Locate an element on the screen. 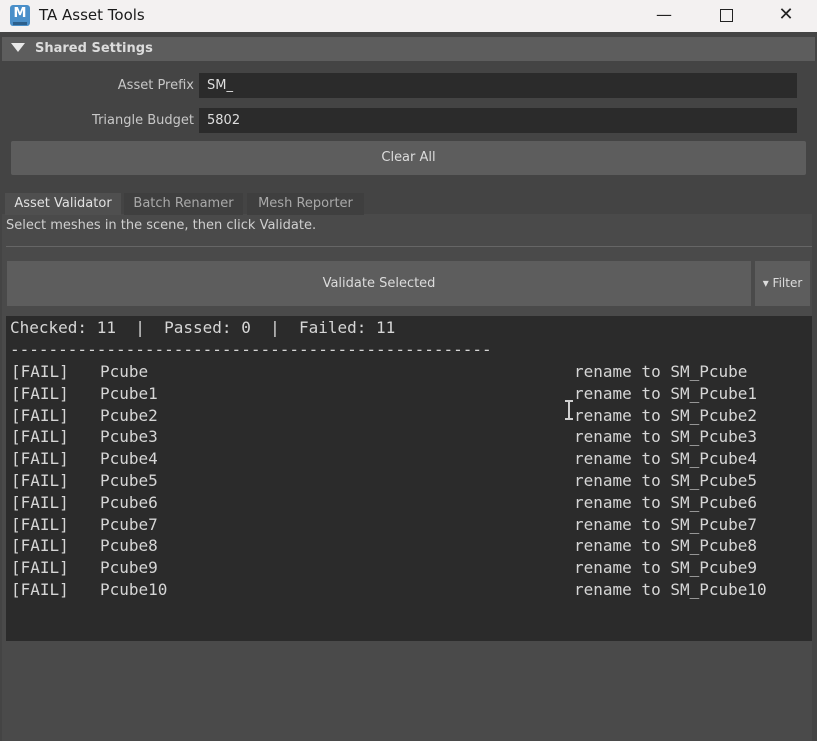 This screenshot has width=817, height=741. minimize-icon: — is located at coordinates (664, 14).